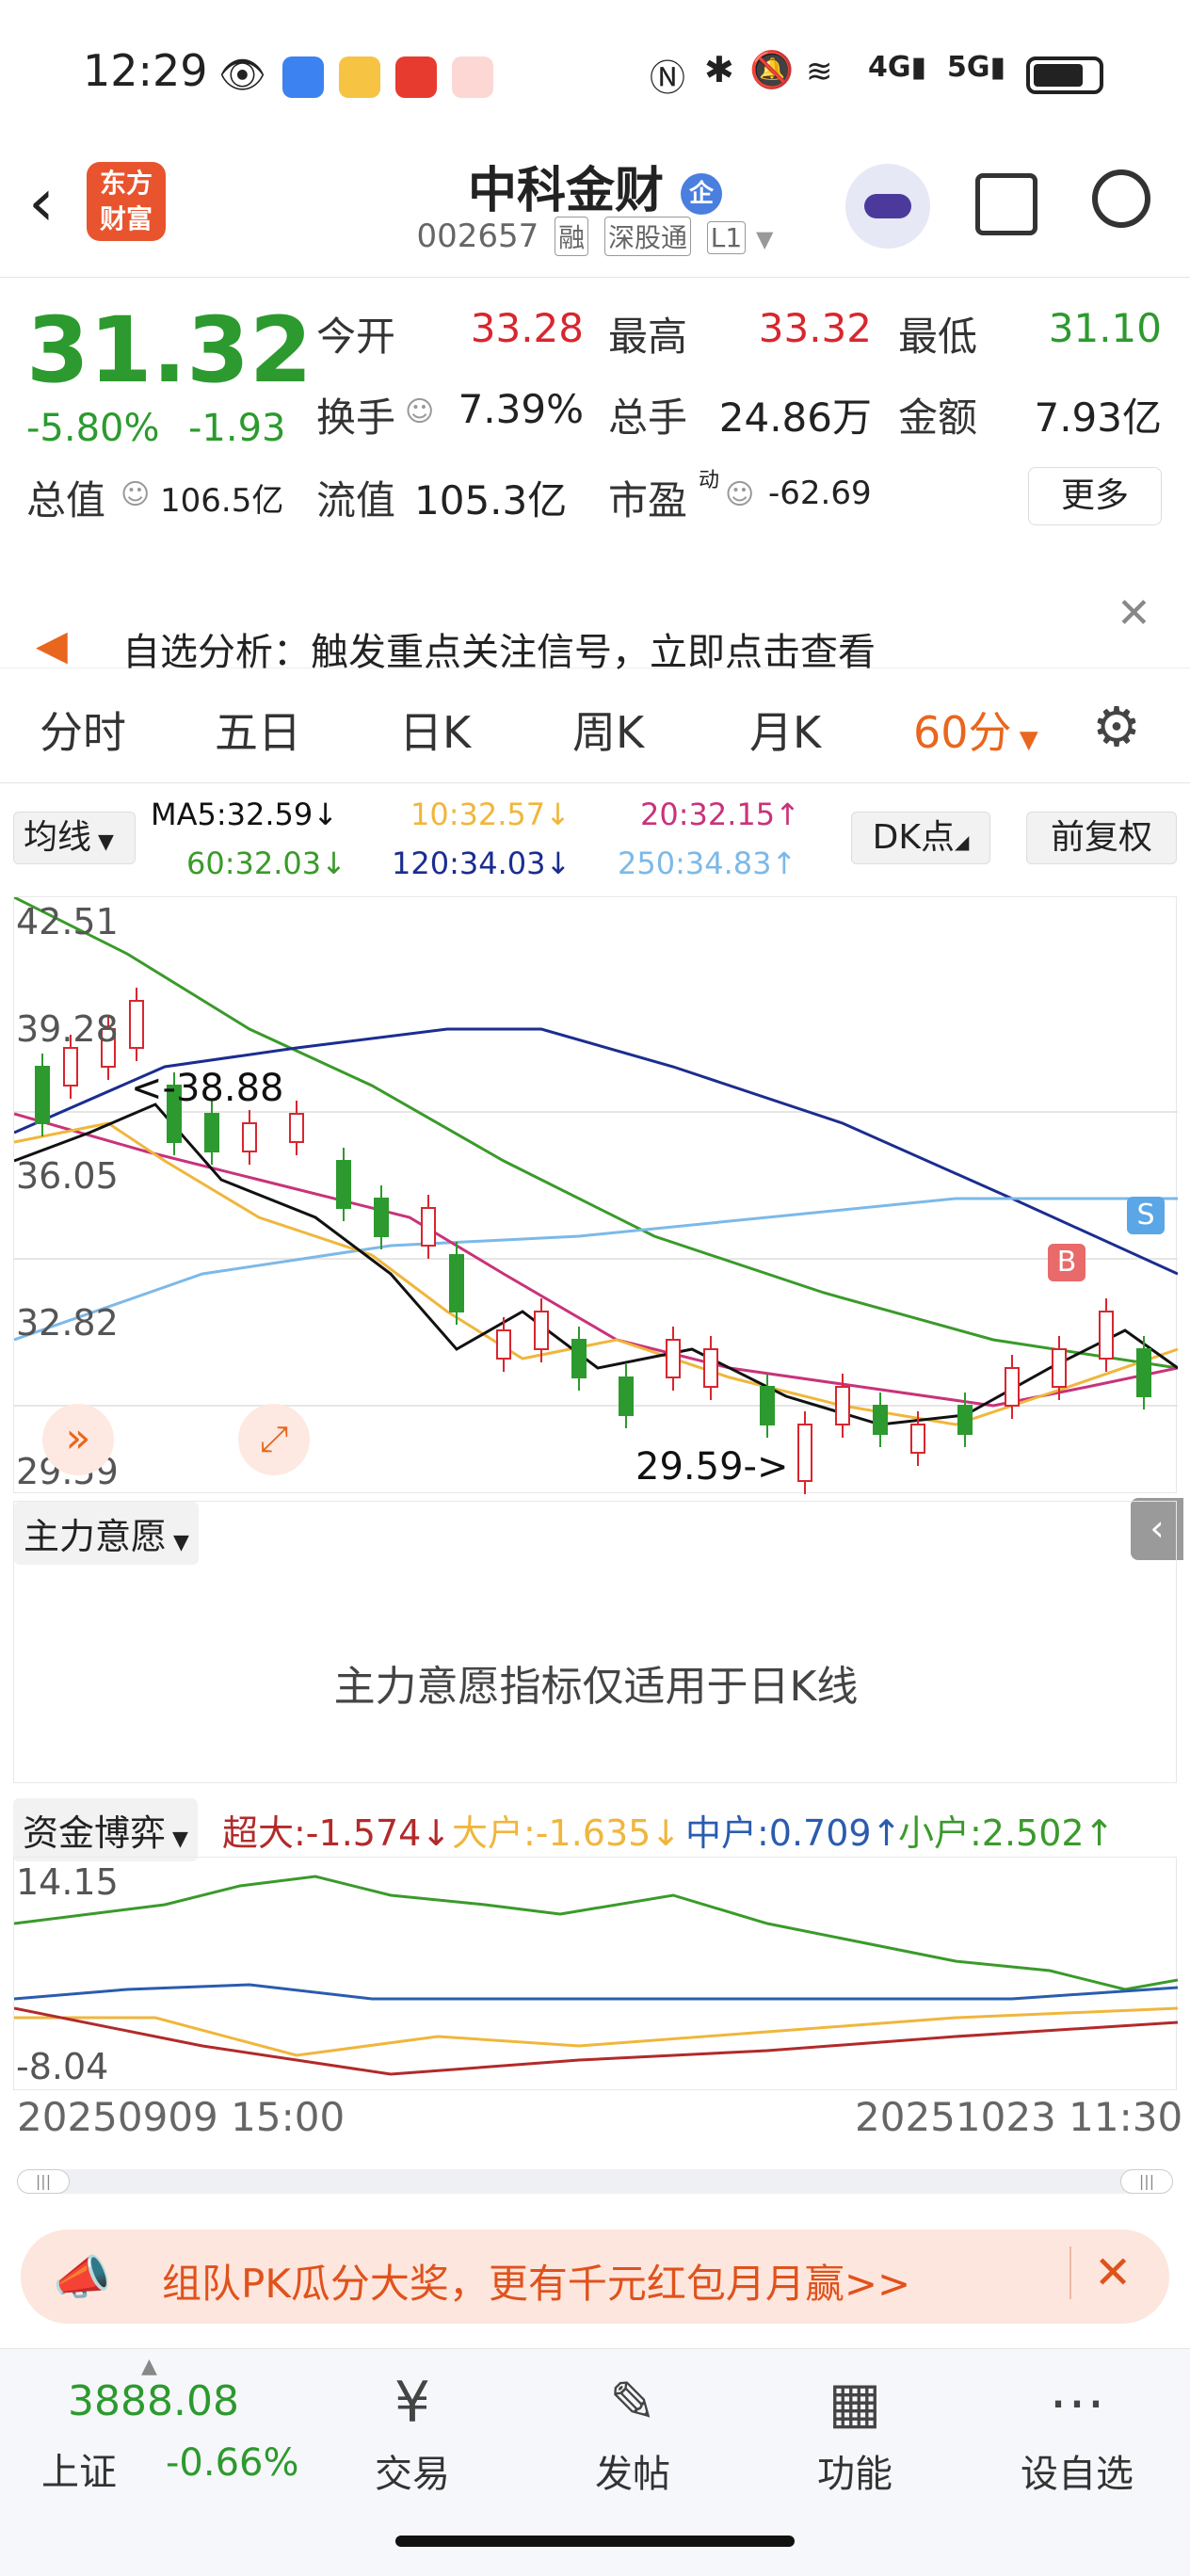  I want to click on gear-icon: ⚙, so click(1116, 727).